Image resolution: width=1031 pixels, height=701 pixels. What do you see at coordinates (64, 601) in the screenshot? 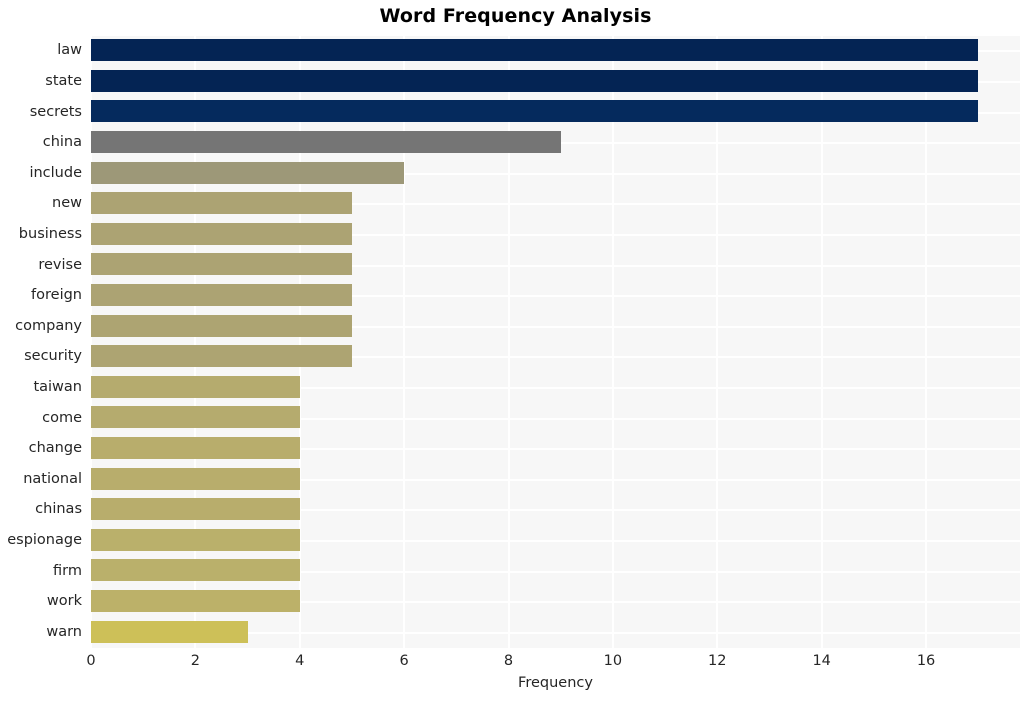
I see `y-tick-label-work: work` at bounding box center [64, 601].